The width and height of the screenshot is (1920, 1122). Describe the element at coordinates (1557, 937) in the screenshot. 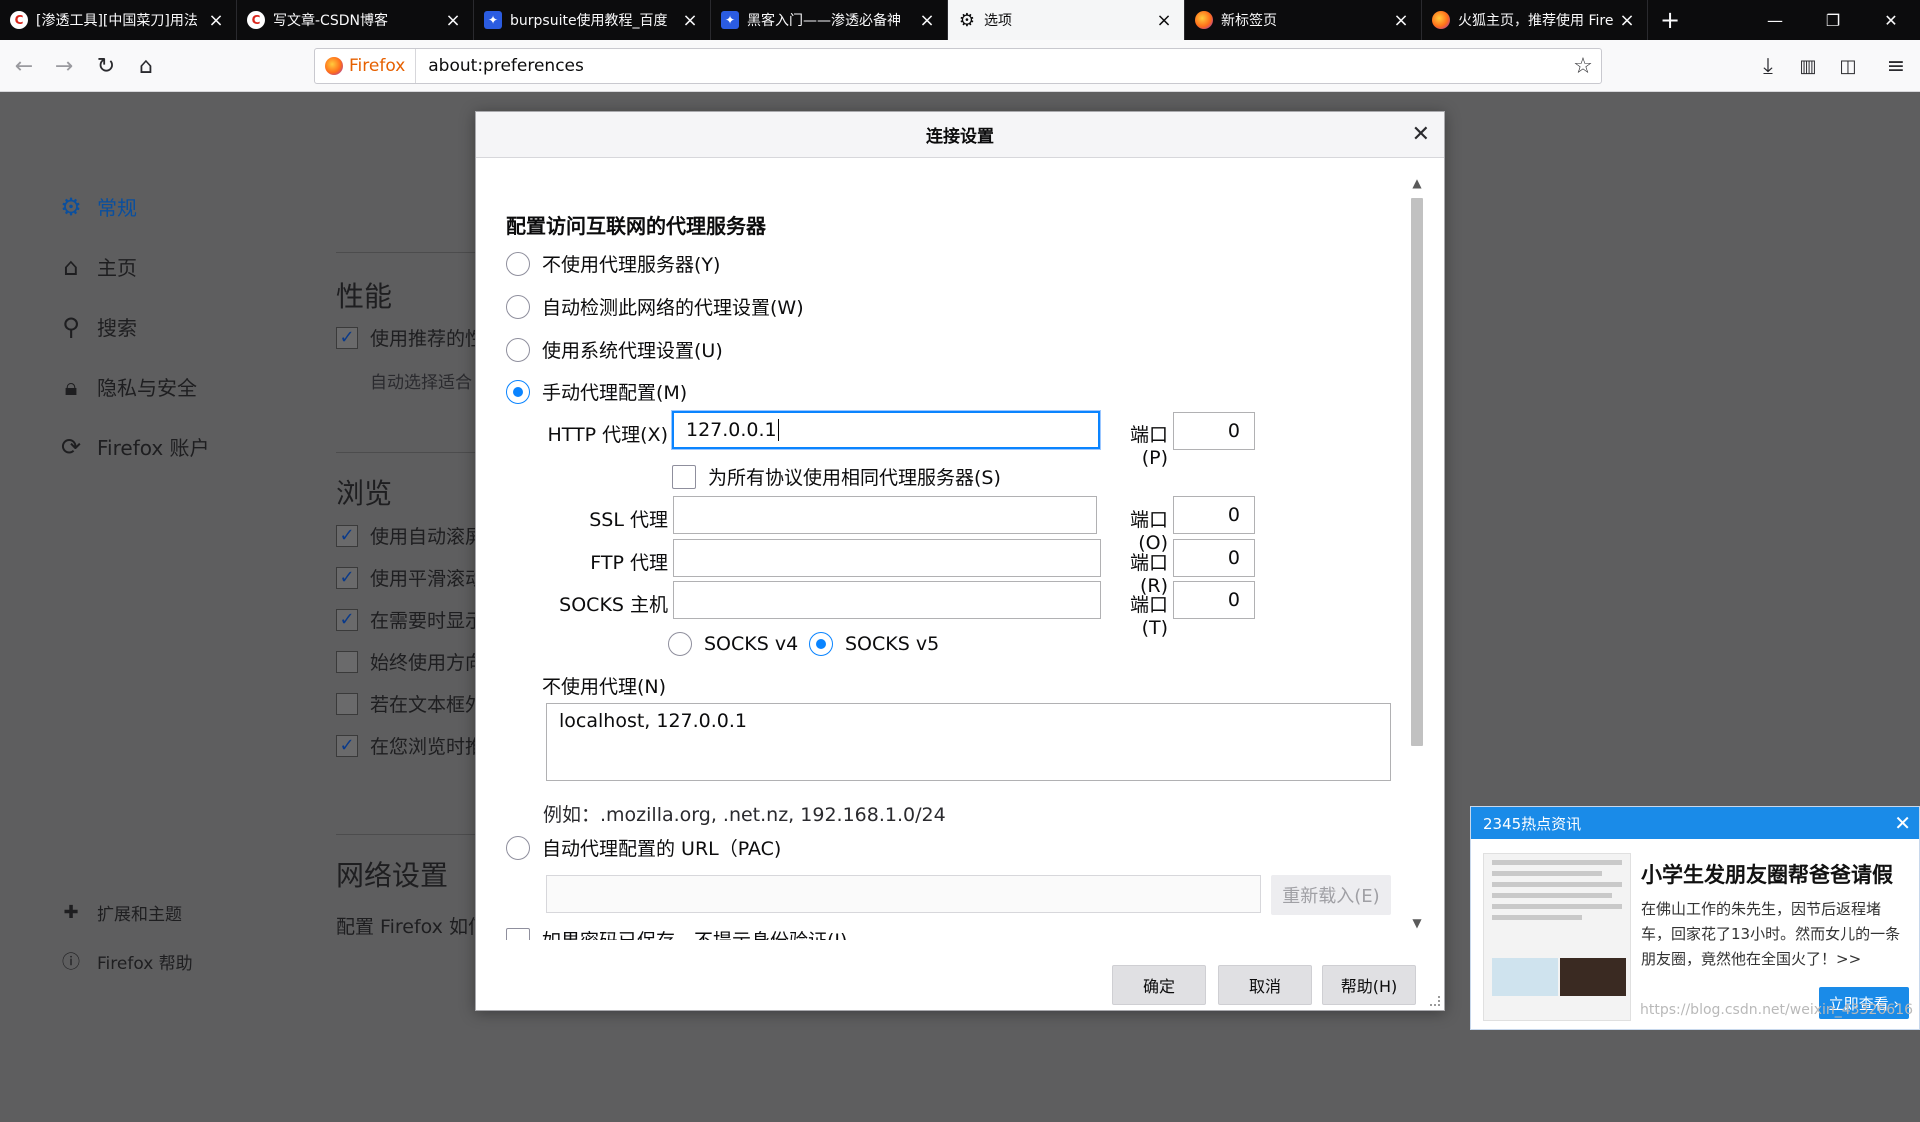

I see `popup-thumbnail` at that location.